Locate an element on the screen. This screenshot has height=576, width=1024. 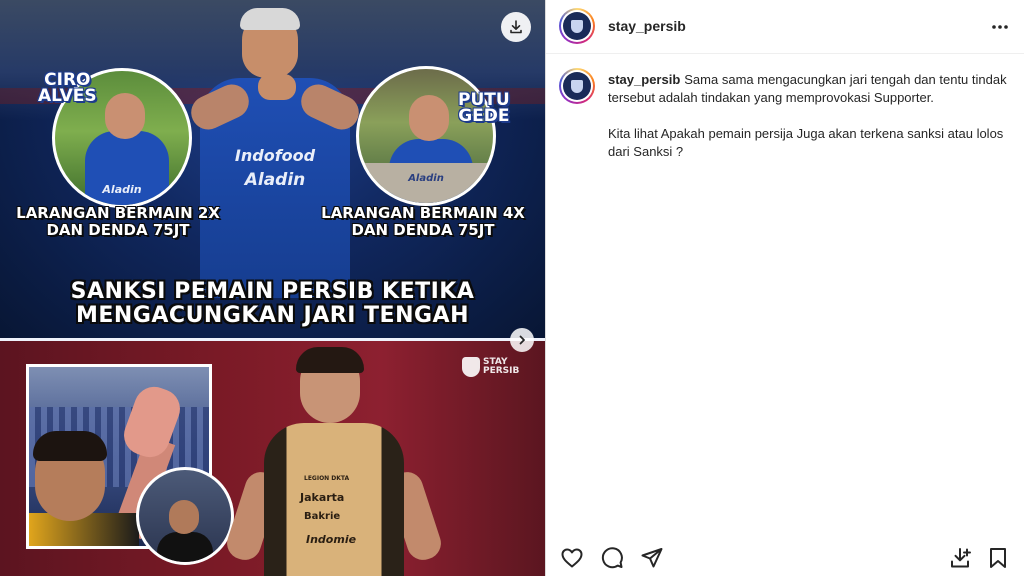
circle-sponsor-right: Aladin is located at coordinates (426, 178).